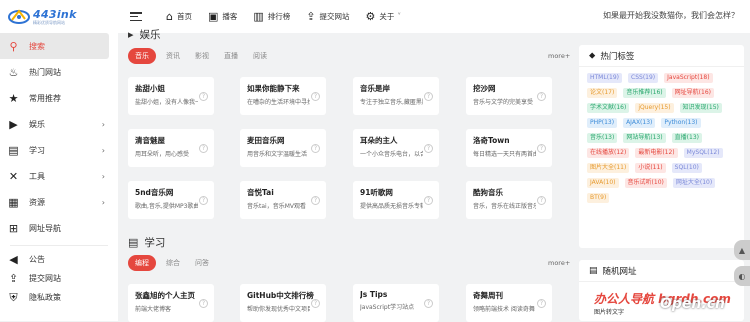 The width and height of the screenshot is (750, 322). What do you see at coordinates (173, 263) in the screenshot?
I see `tab-study-1: 综合` at bounding box center [173, 263].